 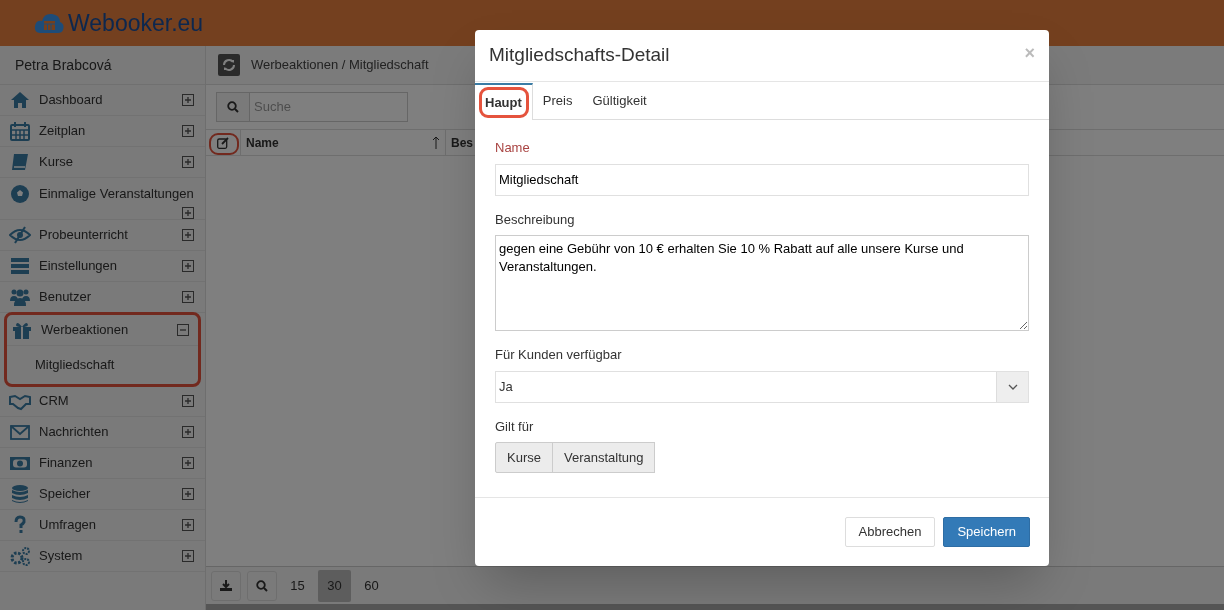 I want to click on refresh-button, so click(x=229, y=65).